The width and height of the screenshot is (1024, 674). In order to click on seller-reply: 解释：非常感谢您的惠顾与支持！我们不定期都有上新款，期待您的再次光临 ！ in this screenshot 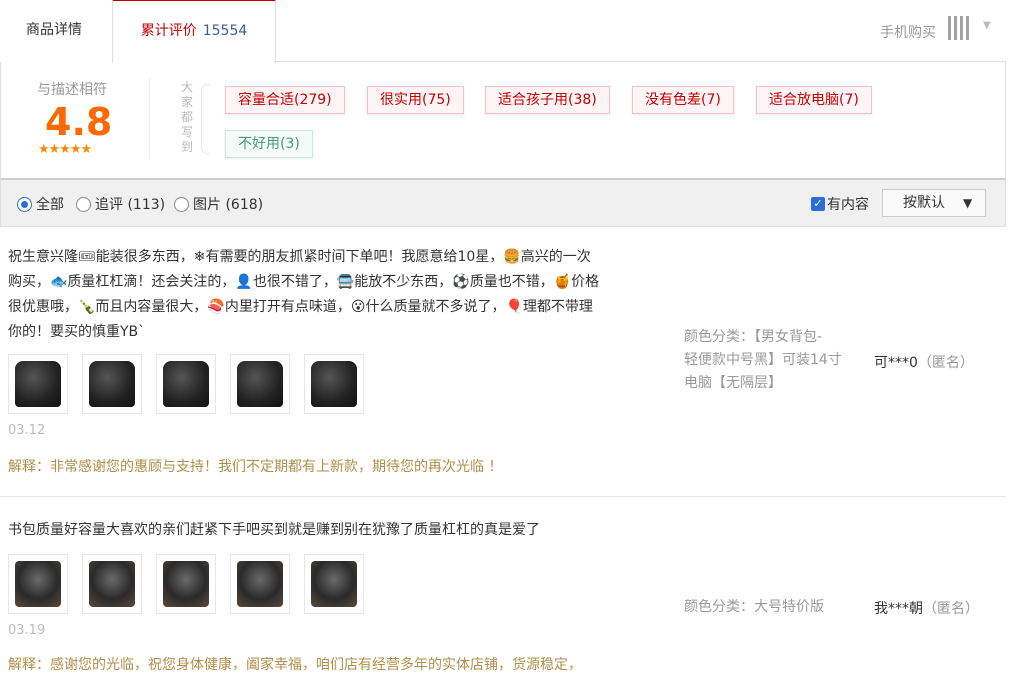, I will do `click(255, 467)`.